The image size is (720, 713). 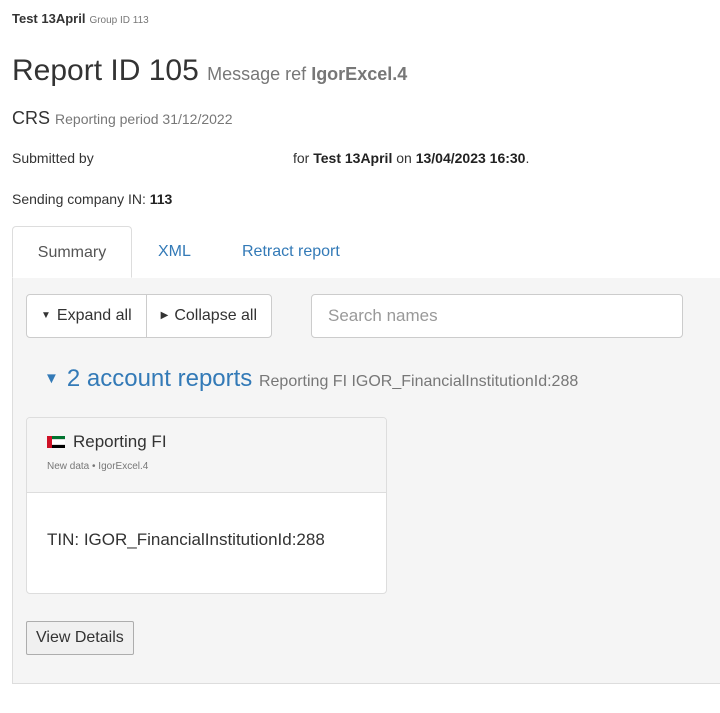 What do you see at coordinates (353, 158) in the screenshot?
I see `for-name: Test 13April` at bounding box center [353, 158].